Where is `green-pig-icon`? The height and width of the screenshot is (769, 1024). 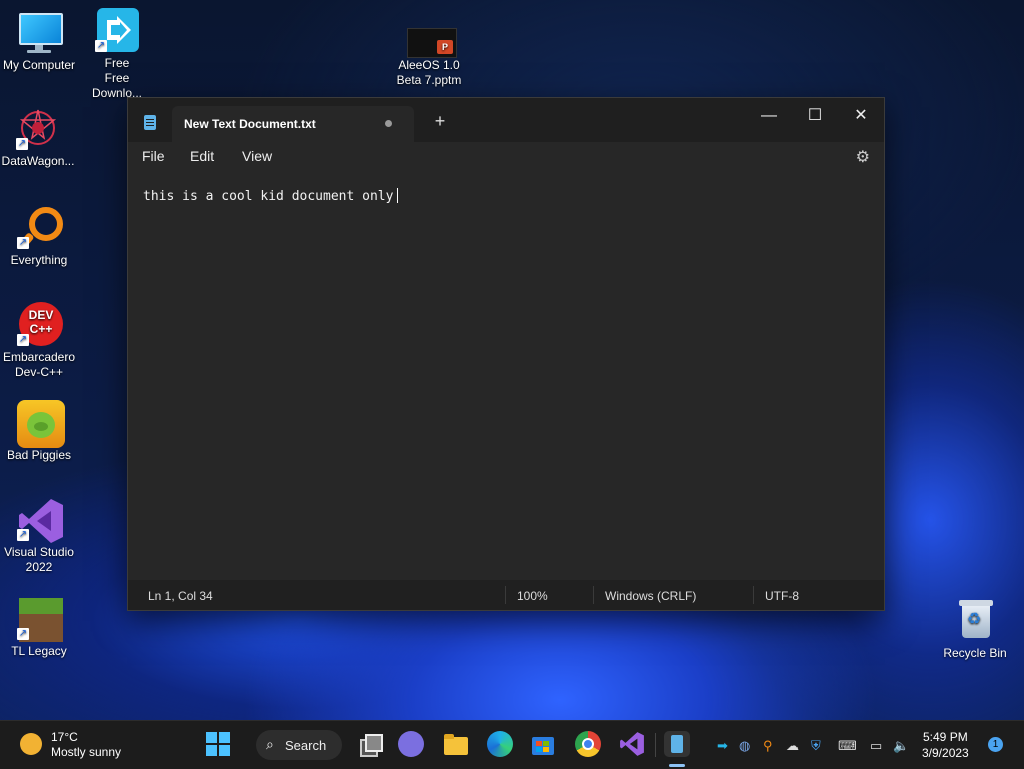 green-pig-icon is located at coordinates (41, 424).